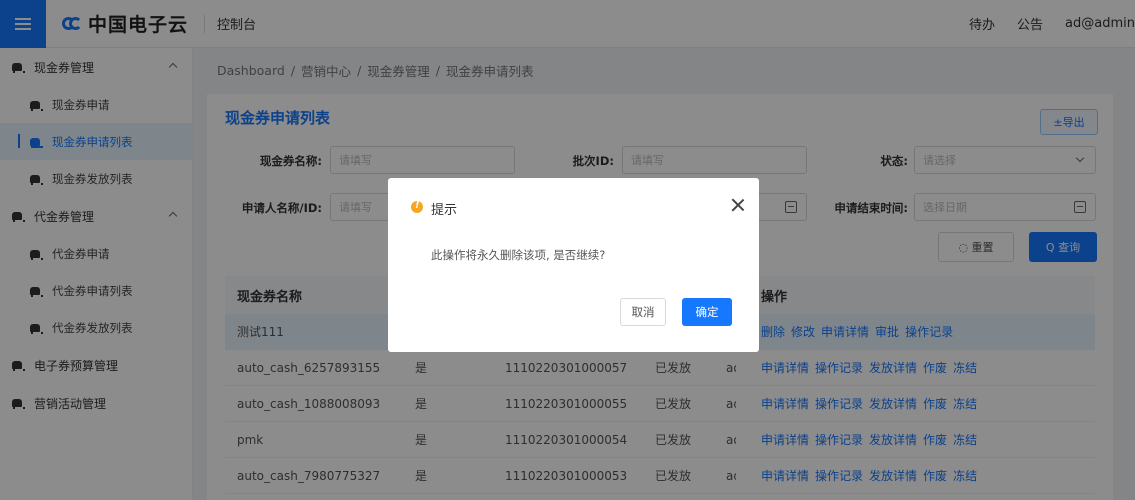 This screenshot has width=1135, height=500. Describe the element at coordinates (518, 255) in the screenshot. I see `dialog-message: 此操作将永久删除该项, 是否继续?` at that location.